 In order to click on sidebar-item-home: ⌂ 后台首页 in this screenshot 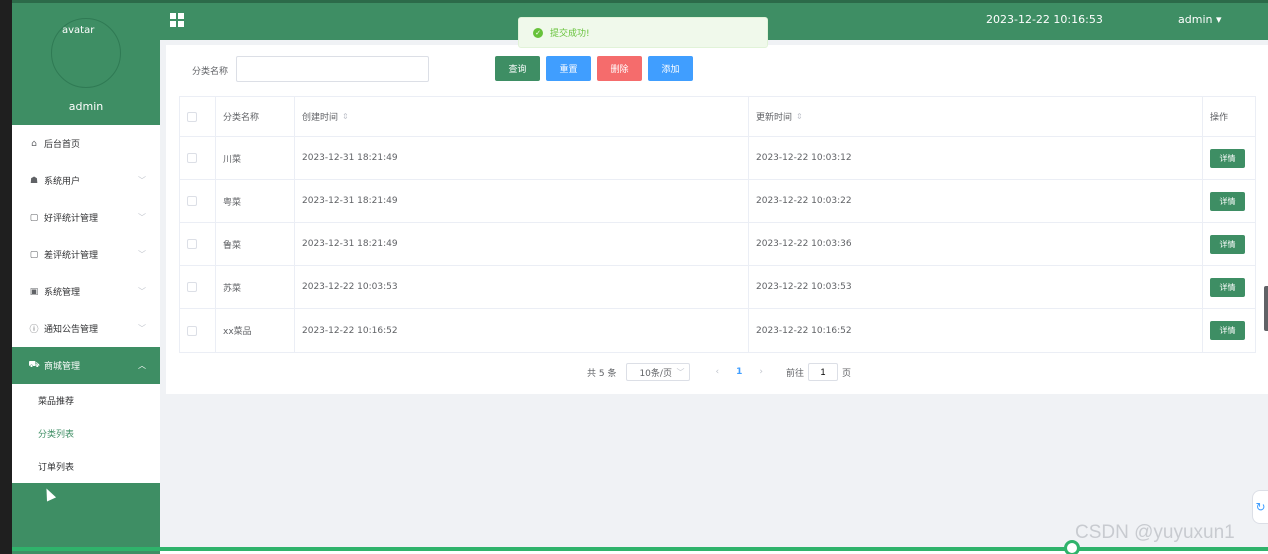, I will do `click(86, 143)`.